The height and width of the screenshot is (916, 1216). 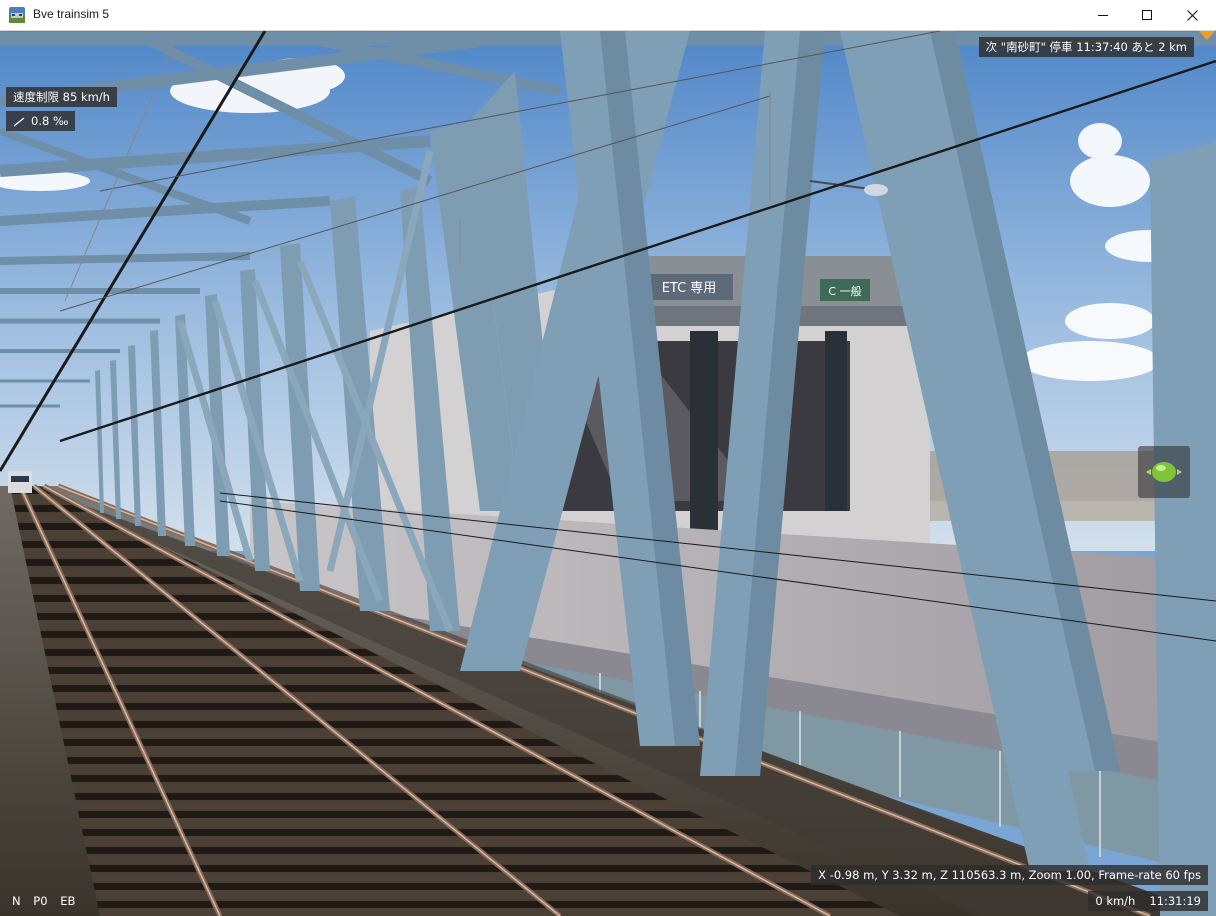 What do you see at coordinates (50, 121) in the screenshot?
I see `gradient-value: 0.8 ‰` at bounding box center [50, 121].